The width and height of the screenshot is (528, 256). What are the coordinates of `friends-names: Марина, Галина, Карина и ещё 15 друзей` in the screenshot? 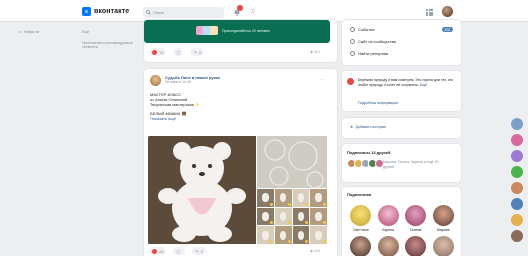 It's located at (411, 164).